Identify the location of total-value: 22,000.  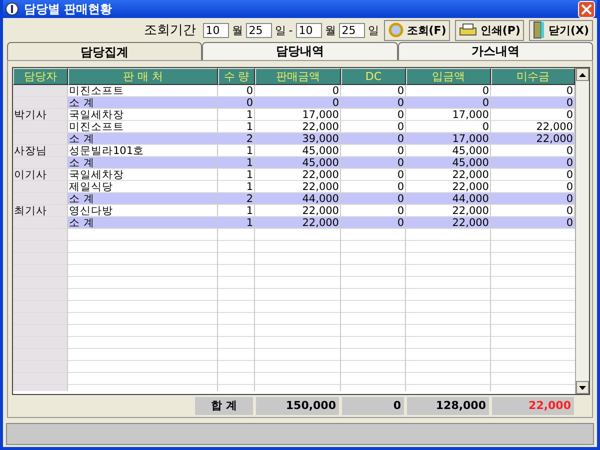
(533, 406).